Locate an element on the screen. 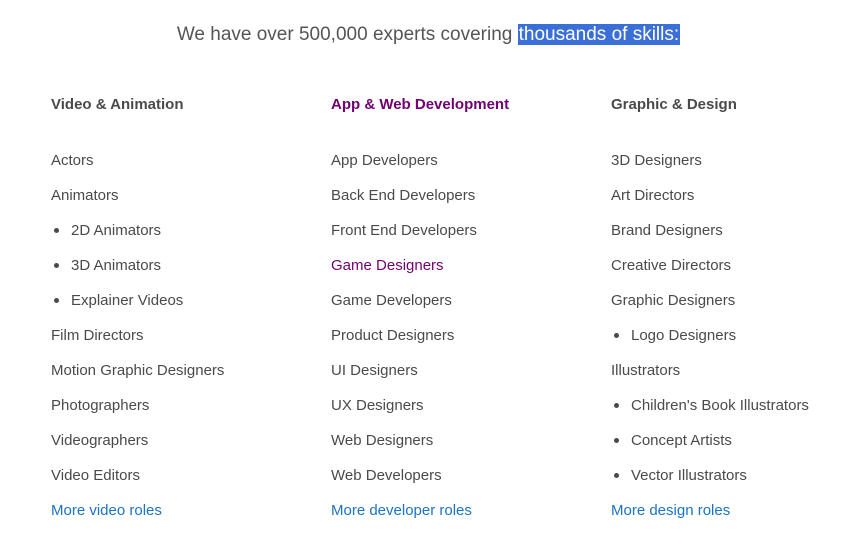 Image resolution: width=857 pixels, height=547 pixels. role-link: UI Designers is located at coordinates (471, 370).